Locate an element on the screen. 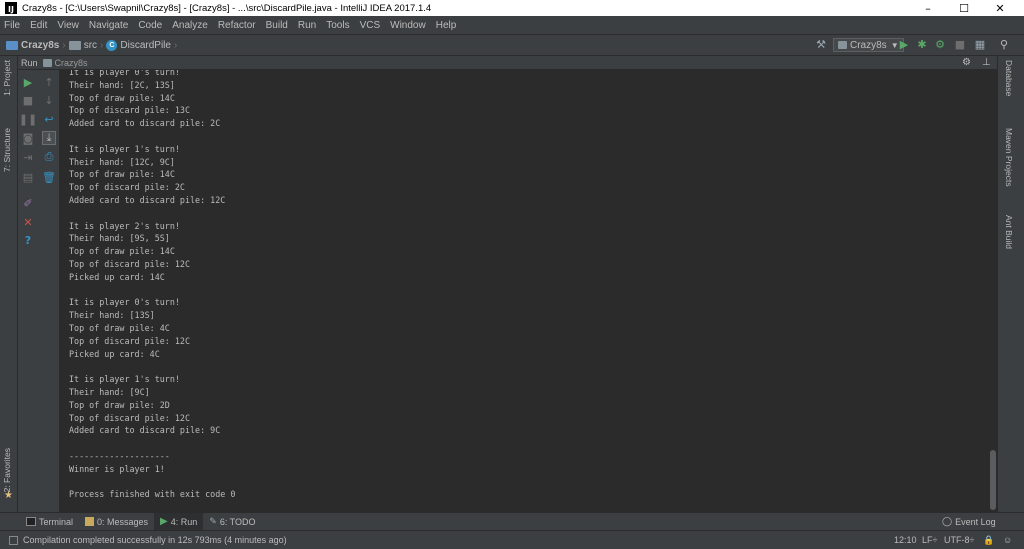 Image resolution: width=1024 pixels, height=549 pixels. exit-icon: ⇥ is located at coordinates (28, 157).